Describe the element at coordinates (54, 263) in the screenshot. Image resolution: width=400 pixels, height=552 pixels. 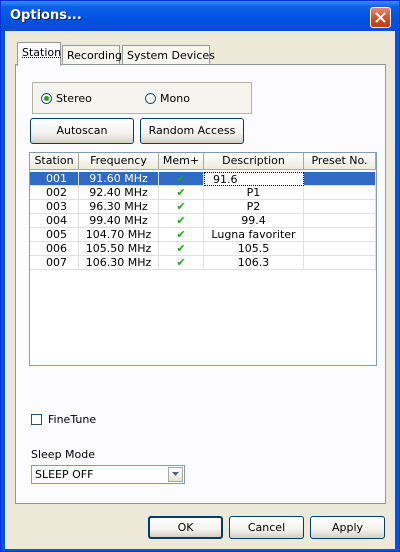
I see `cell-station: 007` at that location.